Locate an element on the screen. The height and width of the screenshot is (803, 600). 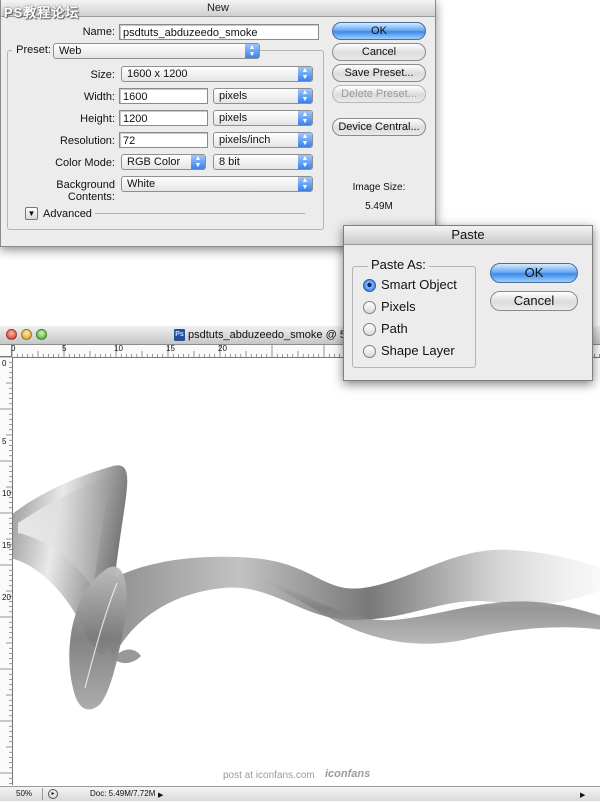
advanced-disclosure-icon: ▼ is located at coordinates (31, 213).